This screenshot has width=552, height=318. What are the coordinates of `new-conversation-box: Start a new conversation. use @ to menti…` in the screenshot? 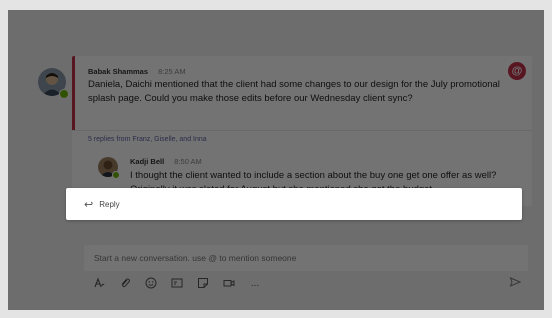 It's located at (306, 258).